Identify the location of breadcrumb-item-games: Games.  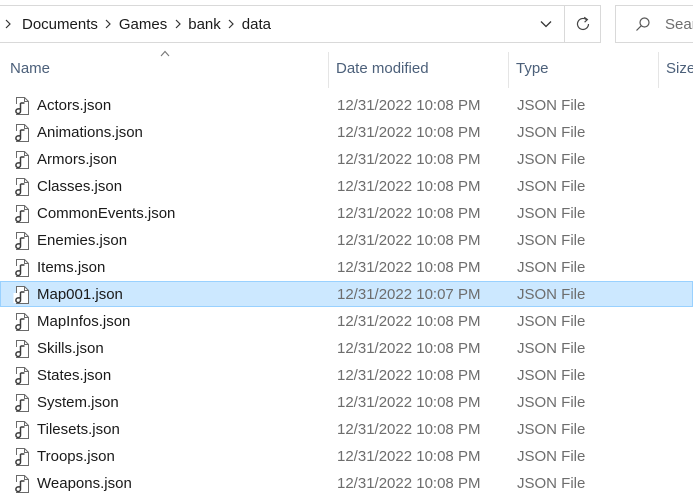
(143, 24).